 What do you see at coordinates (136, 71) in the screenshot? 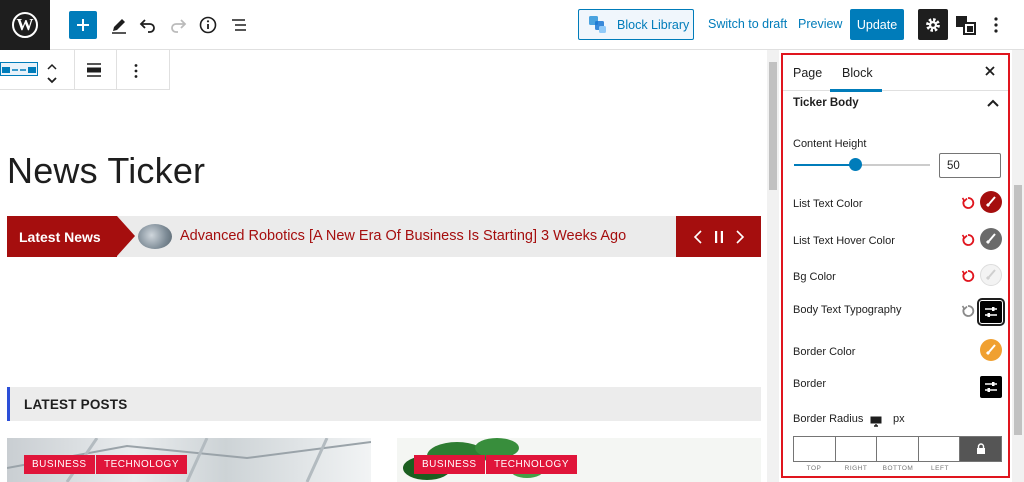
I see `more-vertical-icon` at bounding box center [136, 71].